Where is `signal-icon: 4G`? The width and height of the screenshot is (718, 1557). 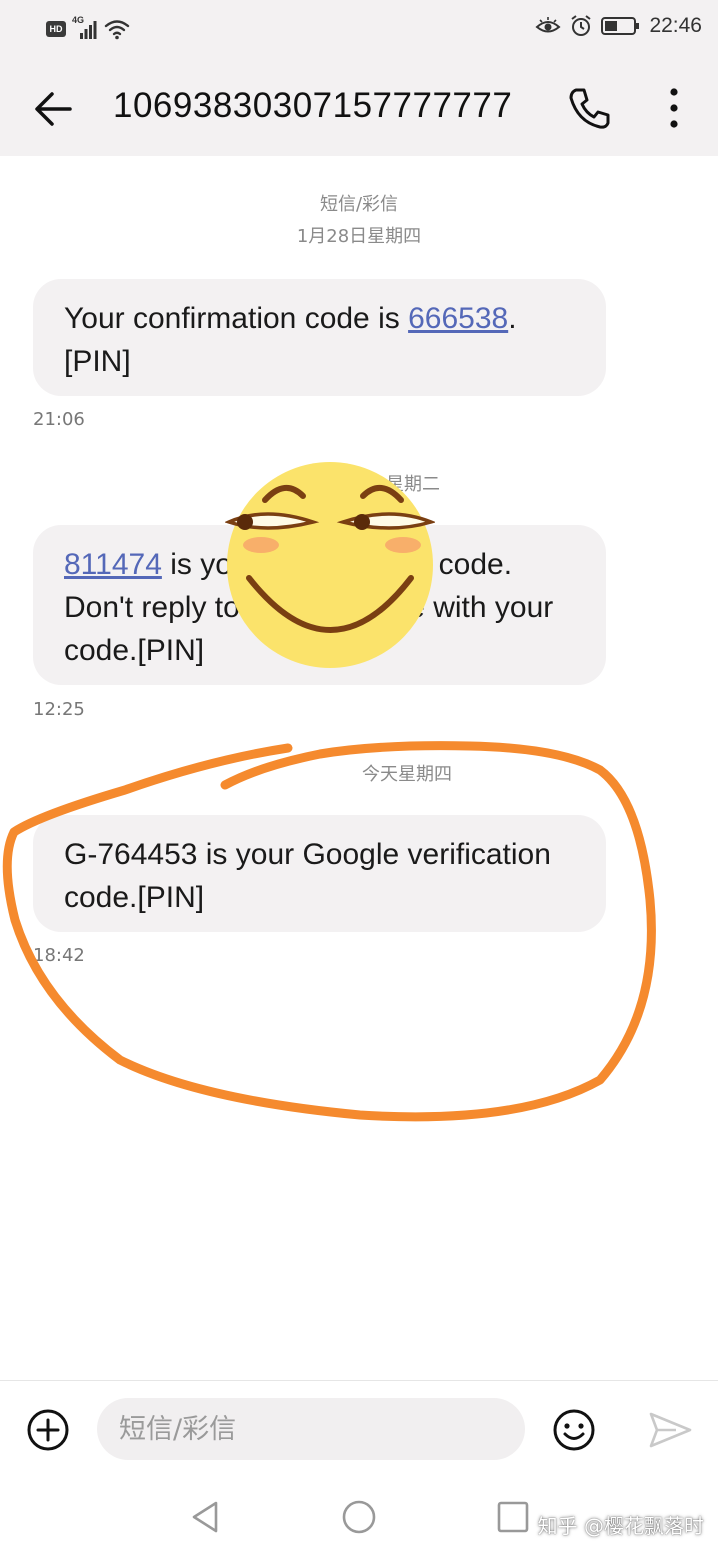
signal-icon: 4G is located at coordinates (85, 27).